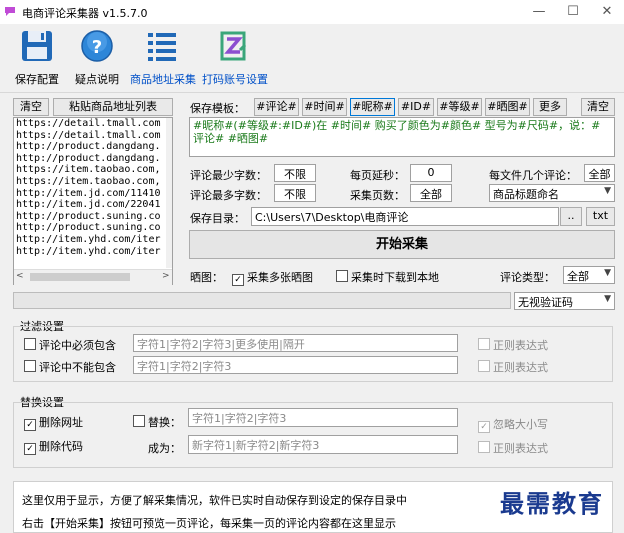 The image size is (624, 533). Describe the element at coordinates (459, 107) in the screenshot. I see `tag-level-button: #等级#` at that location.